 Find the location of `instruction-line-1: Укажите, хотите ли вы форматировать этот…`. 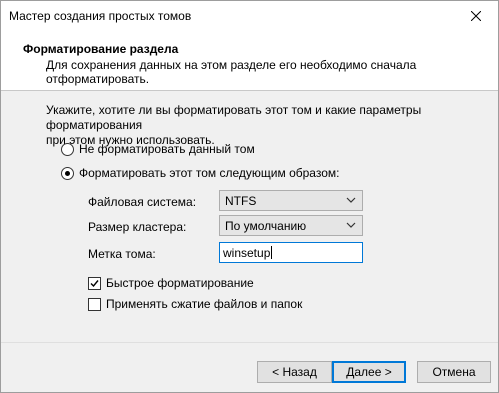

instruction-line-1: Укажите, хотите ли вы форматировать этот… is located at coordinates (234, 117).